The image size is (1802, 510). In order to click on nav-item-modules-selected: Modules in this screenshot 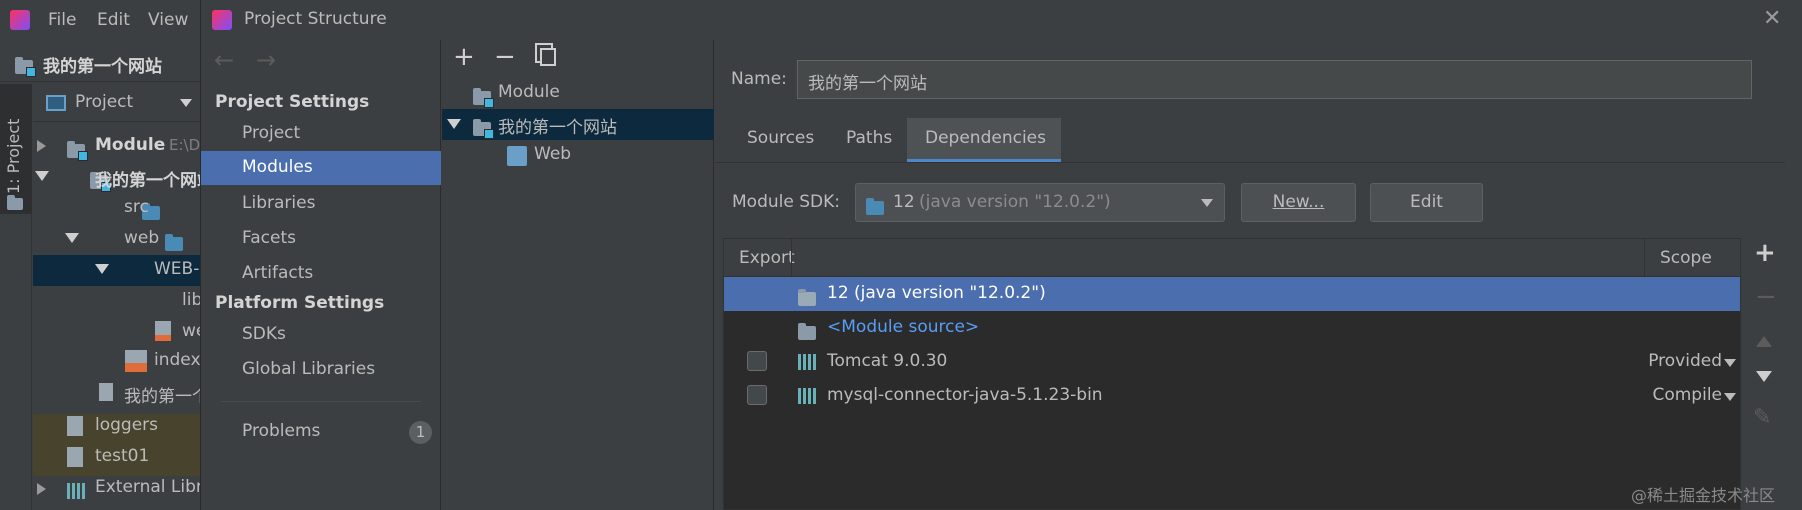, I will do `click(321, 168)`.